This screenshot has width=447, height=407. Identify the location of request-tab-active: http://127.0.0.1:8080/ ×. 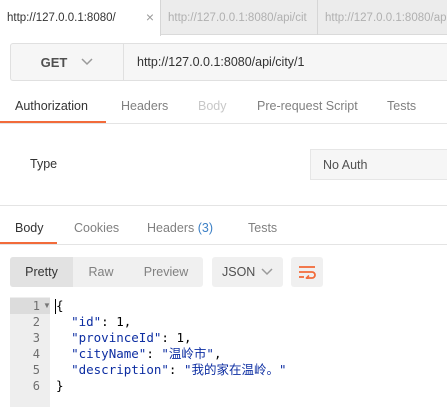
(80, 18).